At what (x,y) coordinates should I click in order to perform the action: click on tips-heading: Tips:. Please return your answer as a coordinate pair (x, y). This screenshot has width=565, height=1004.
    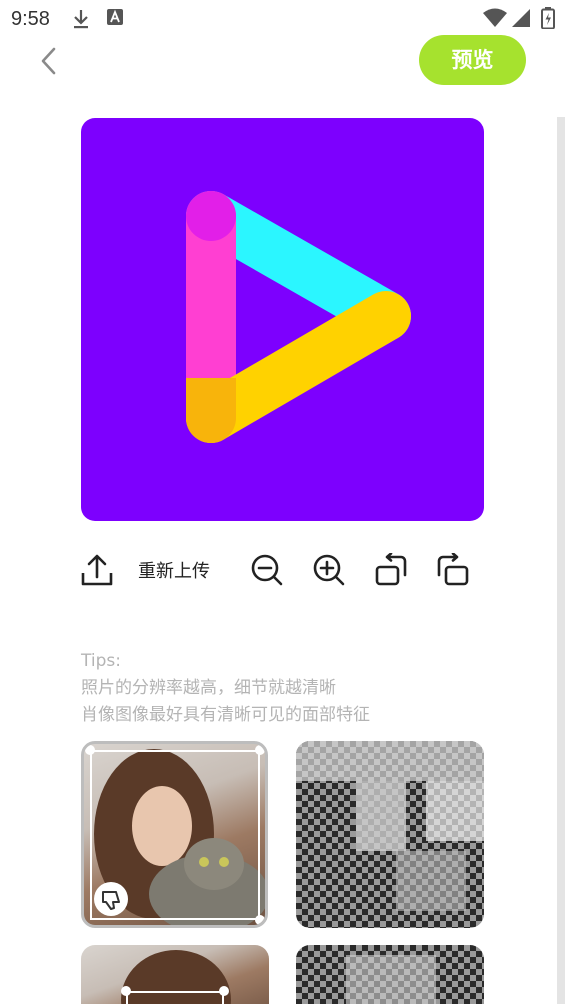
    Looking at the image, I should click on (101, 661).